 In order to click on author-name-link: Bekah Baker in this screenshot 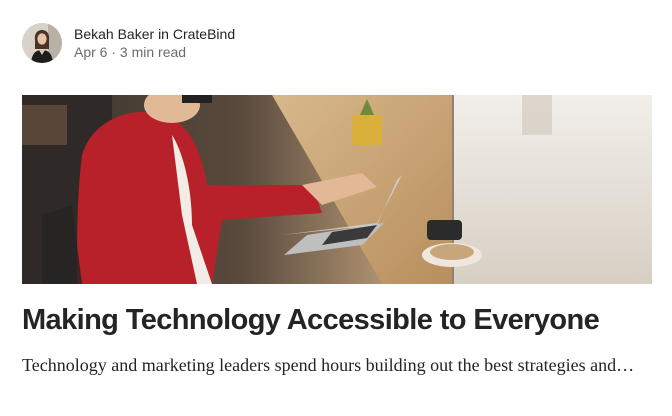, I will do `click(114, 34)`.